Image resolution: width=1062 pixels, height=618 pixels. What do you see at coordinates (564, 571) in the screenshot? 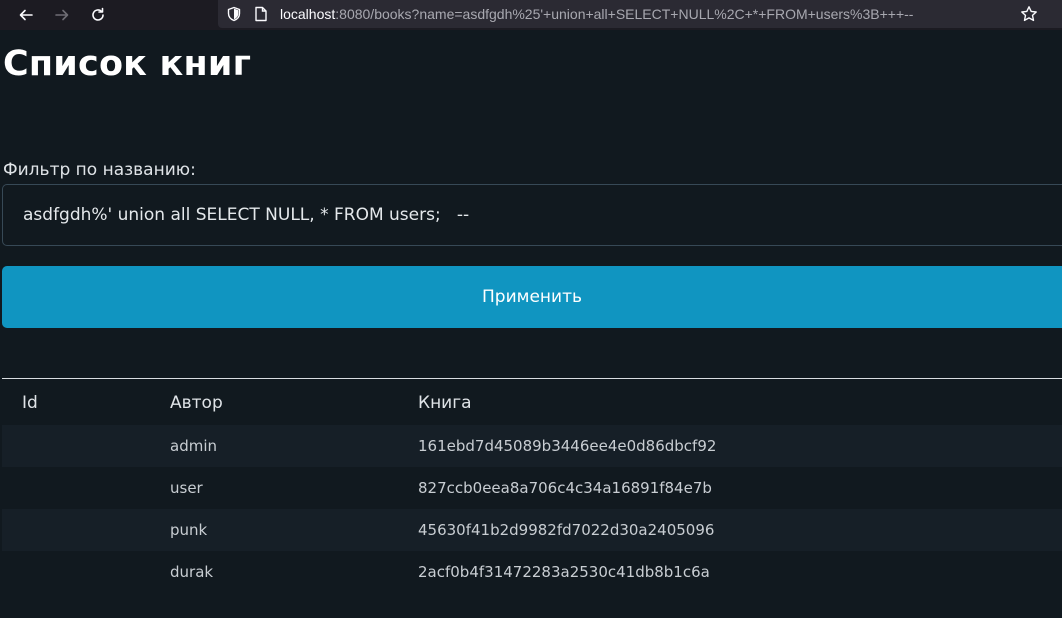
I see `cell-book: 2acf0b4f31472283a2530c41db8b1c6a` at bounding box center [564, 571].